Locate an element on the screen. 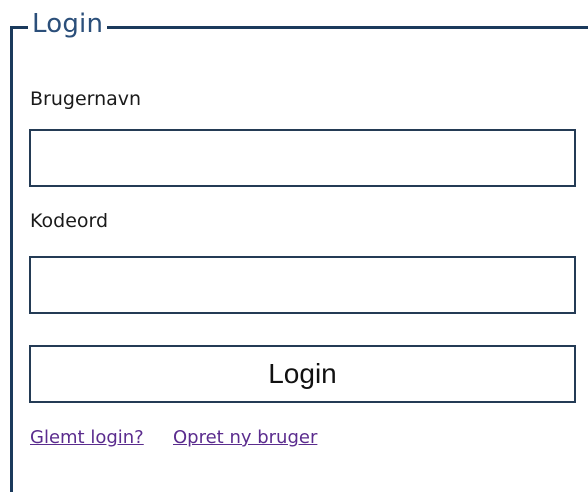 The height and width of the screenshot is (492, 588). password-label: Kodeord is located at coordinates (69, 221).